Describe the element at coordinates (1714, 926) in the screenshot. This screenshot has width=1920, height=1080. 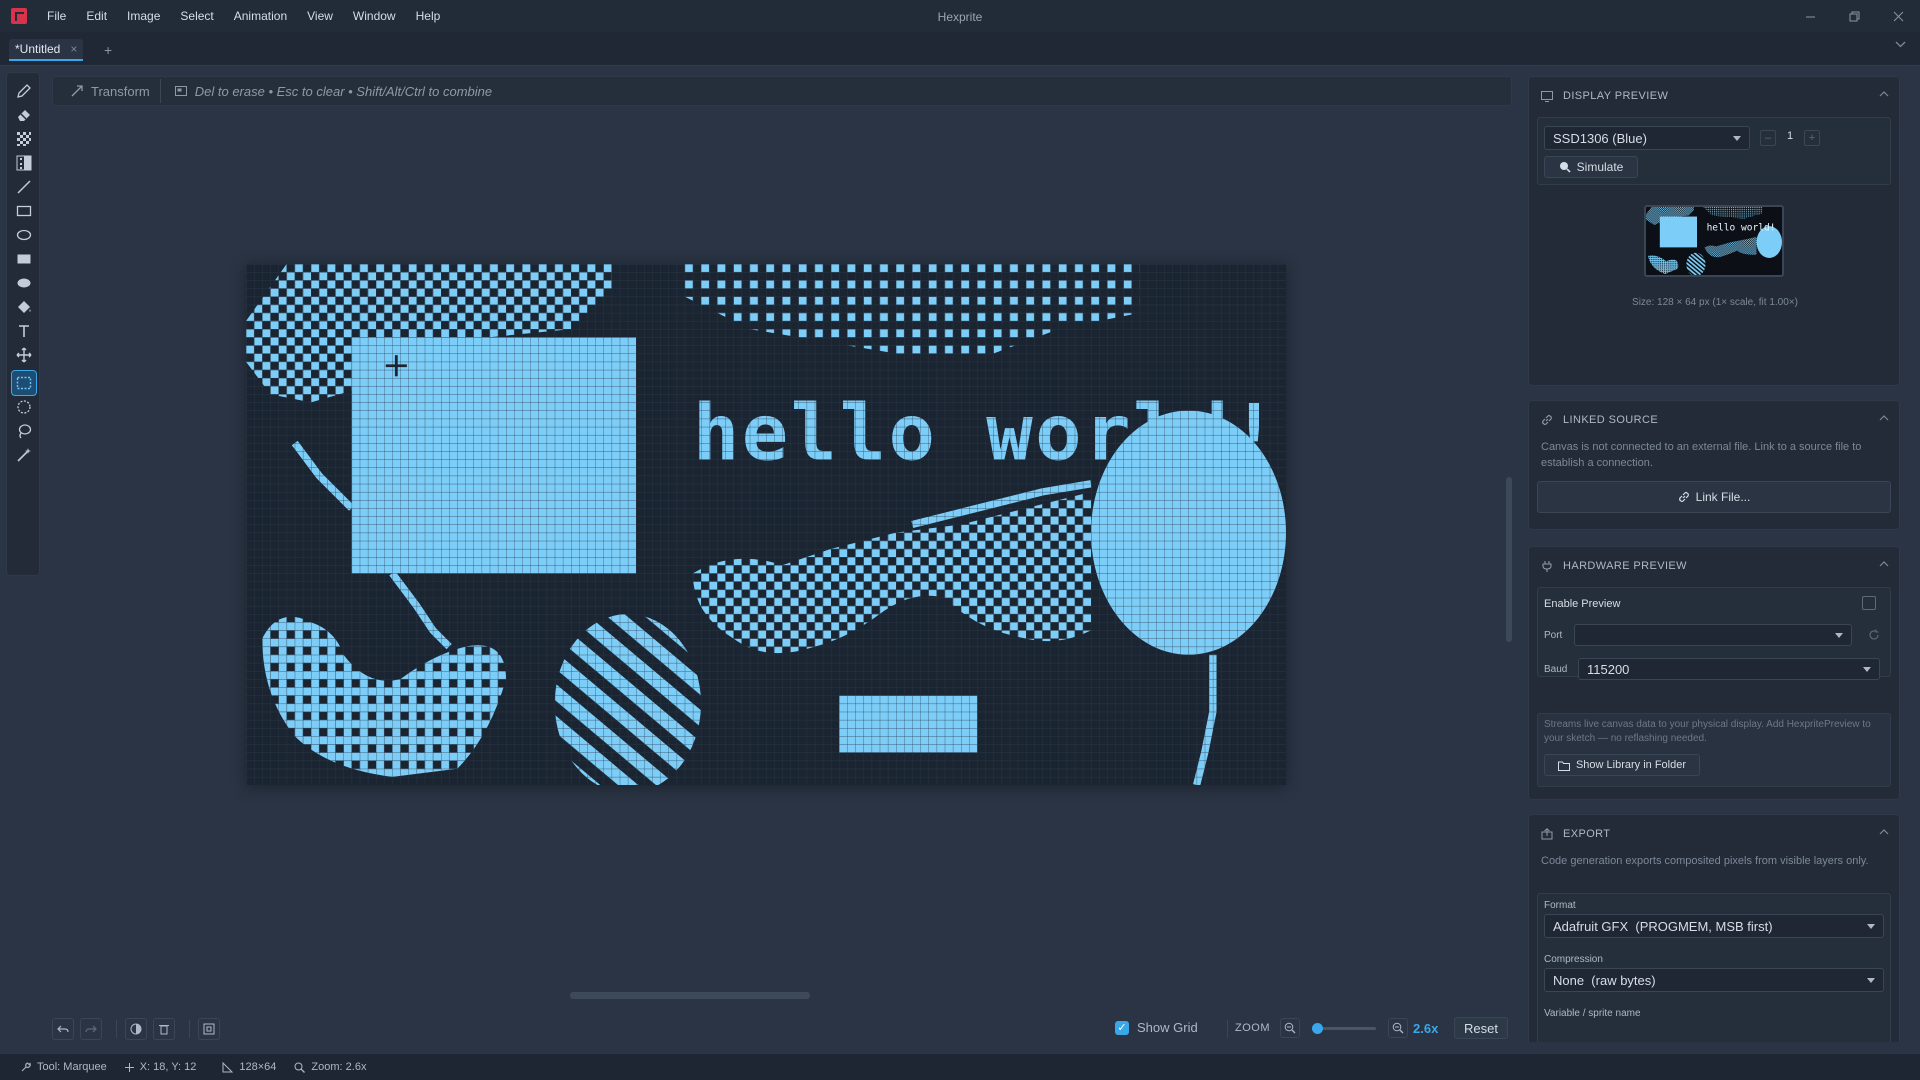
I see `format-select: Adafruit GFX (PROGMEM, MSB first)` at that location.